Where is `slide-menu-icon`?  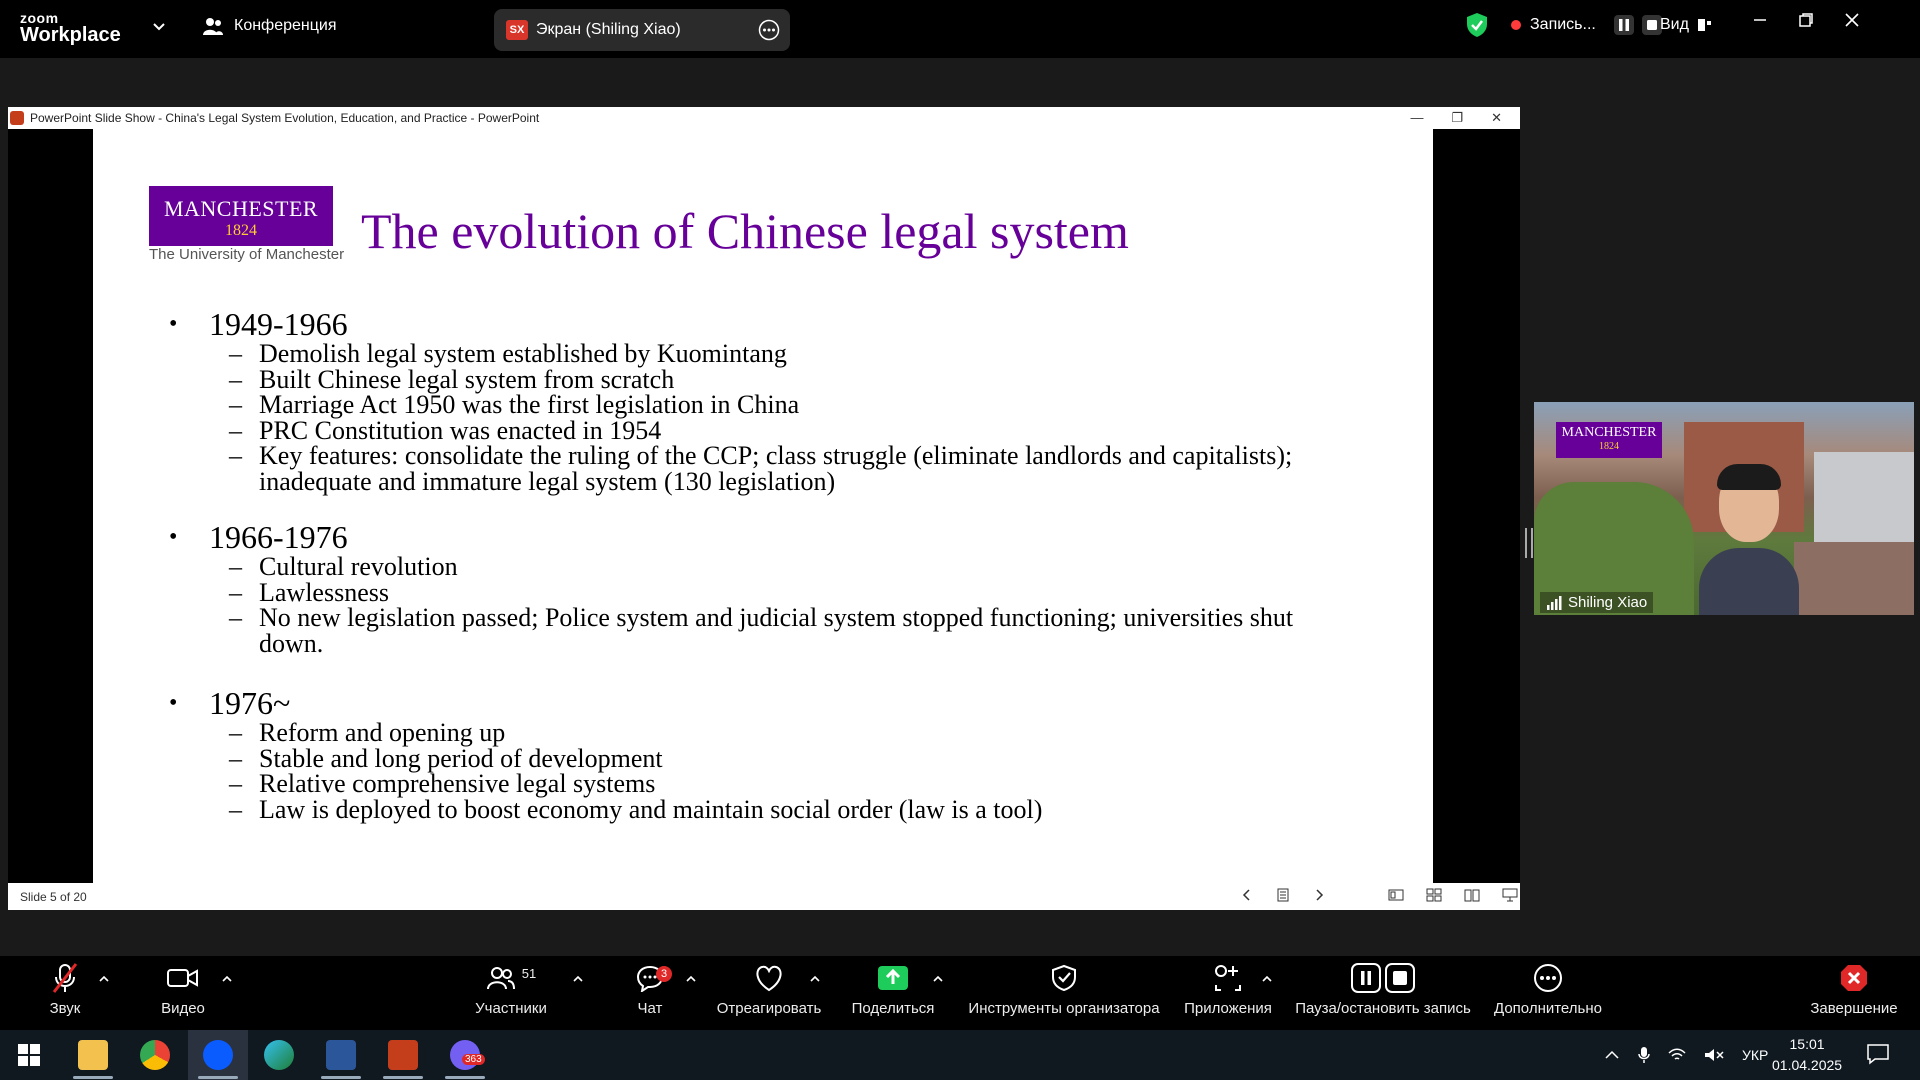
slide-menu-icon is located at coordinates (1283, 895).